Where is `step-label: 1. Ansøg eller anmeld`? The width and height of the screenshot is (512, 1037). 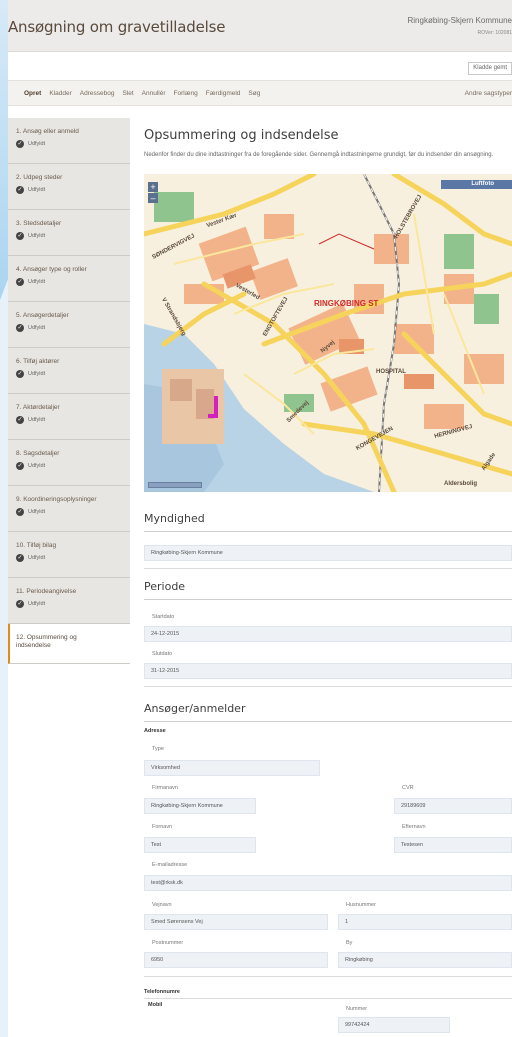 step-label: 1. Ansøg eller anmeld is located at coordinates (47, 131).